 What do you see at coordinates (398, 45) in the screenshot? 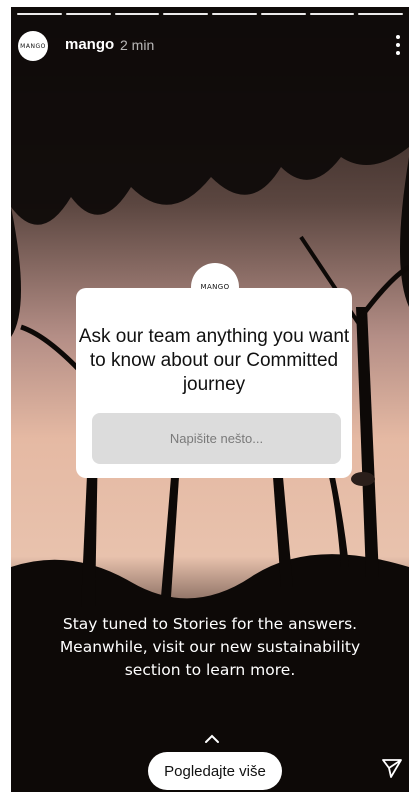
I see `more-options-icon` at bounding box center [398, 45].